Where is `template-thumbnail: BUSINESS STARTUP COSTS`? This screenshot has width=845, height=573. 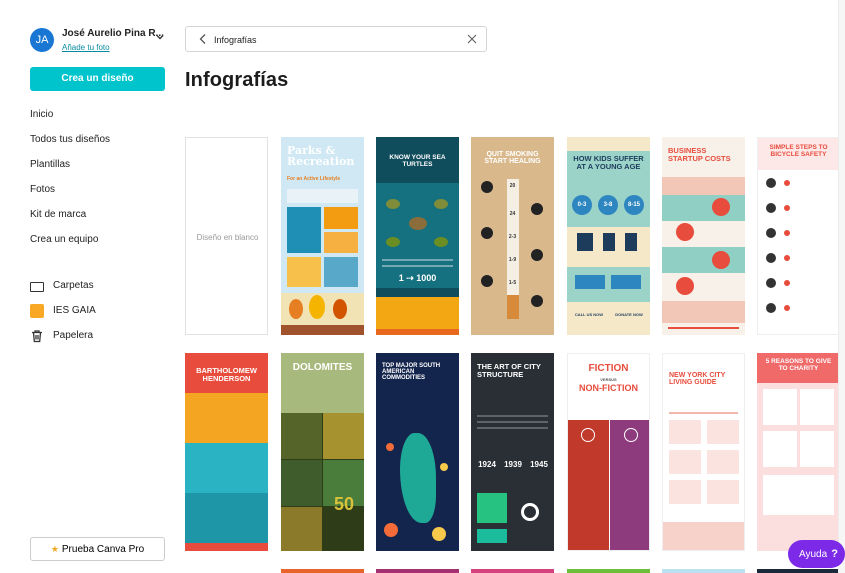 template-thumbnail: BUSINESS STARTUP COSTS is located at coordinates (703, 236).